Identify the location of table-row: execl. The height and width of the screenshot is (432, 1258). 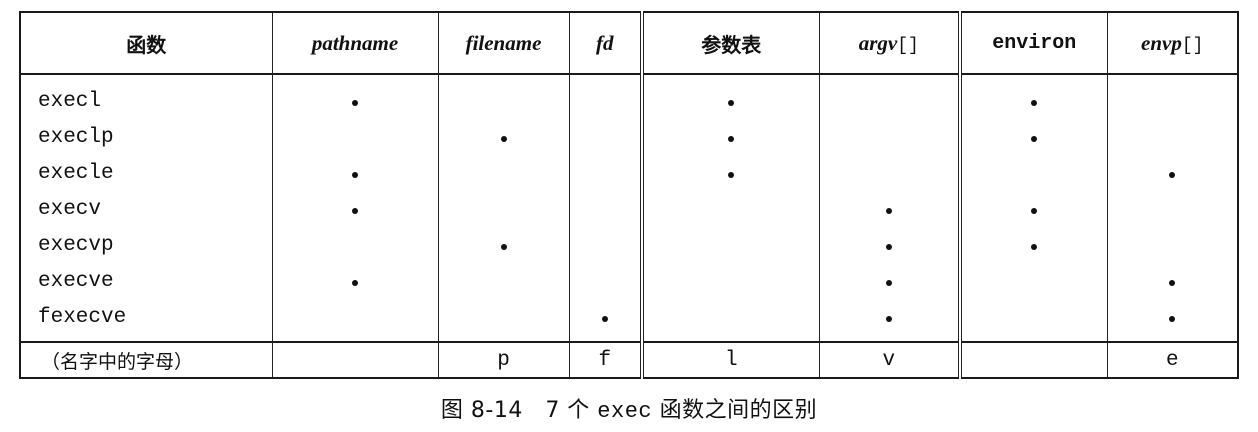
(629, 96).